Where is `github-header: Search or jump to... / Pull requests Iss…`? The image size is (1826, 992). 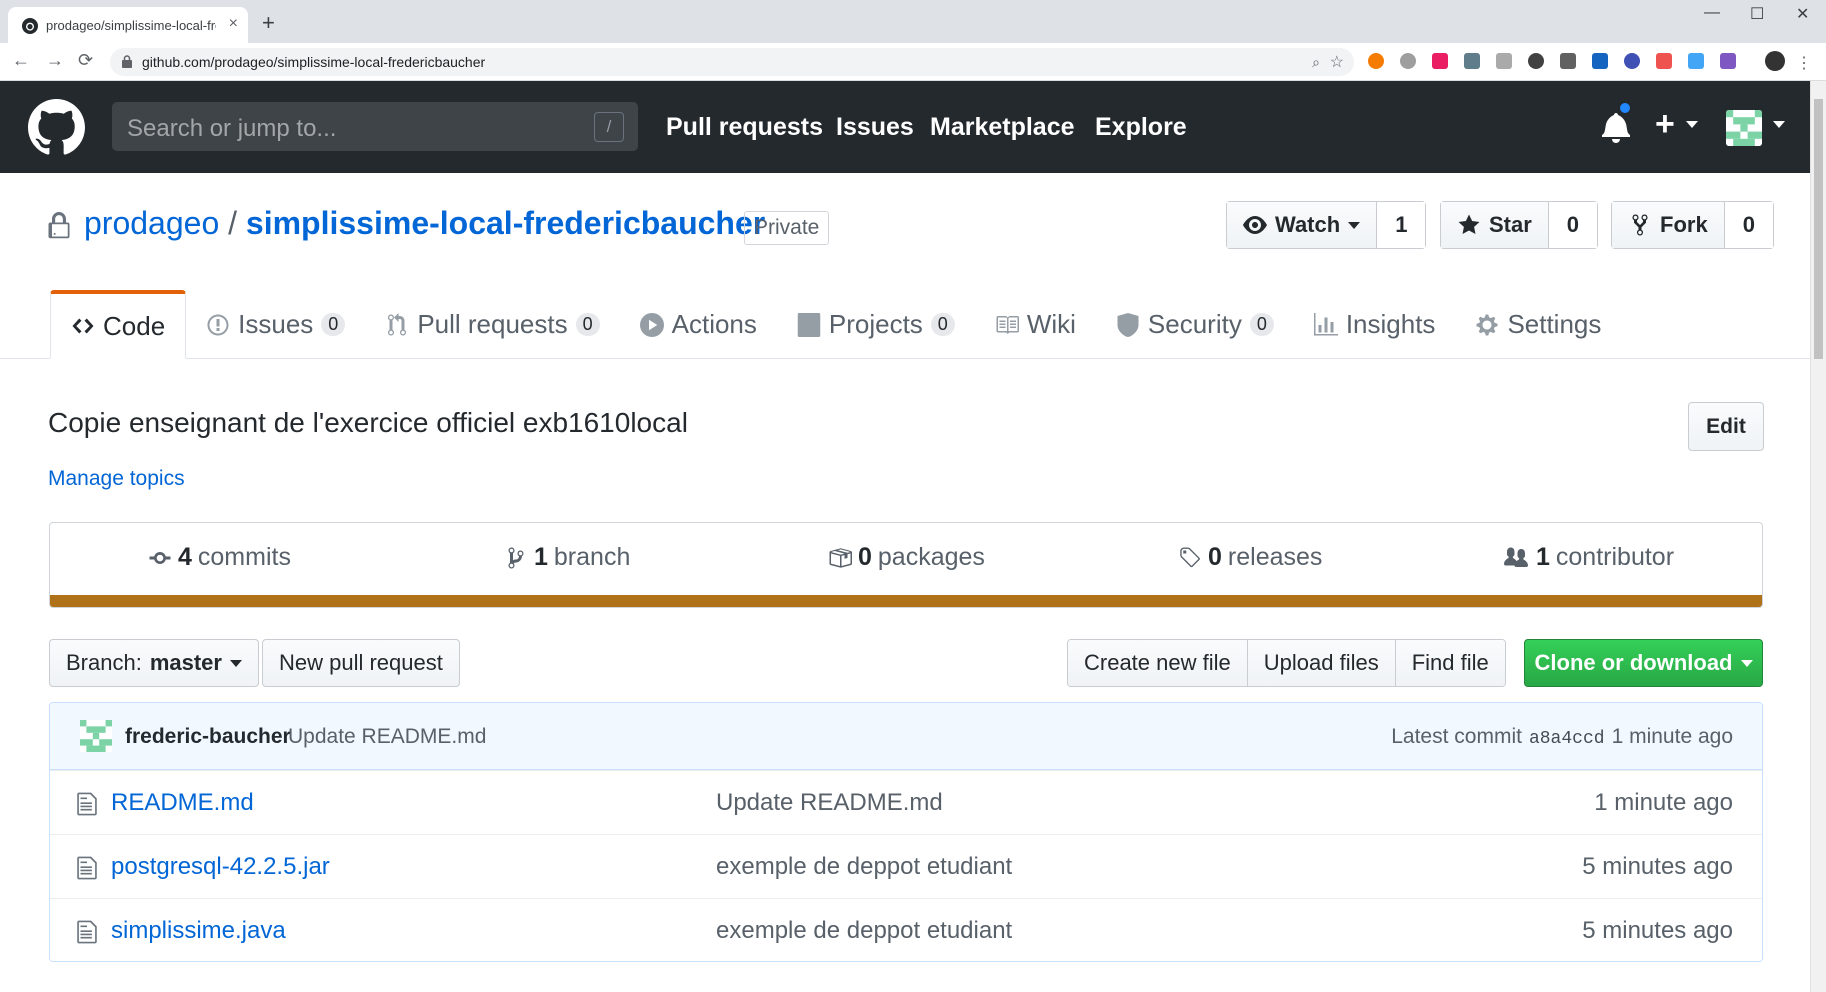
github-header: Search or jump to... / Pull requests Iss… is located at coordinates (905, 127).